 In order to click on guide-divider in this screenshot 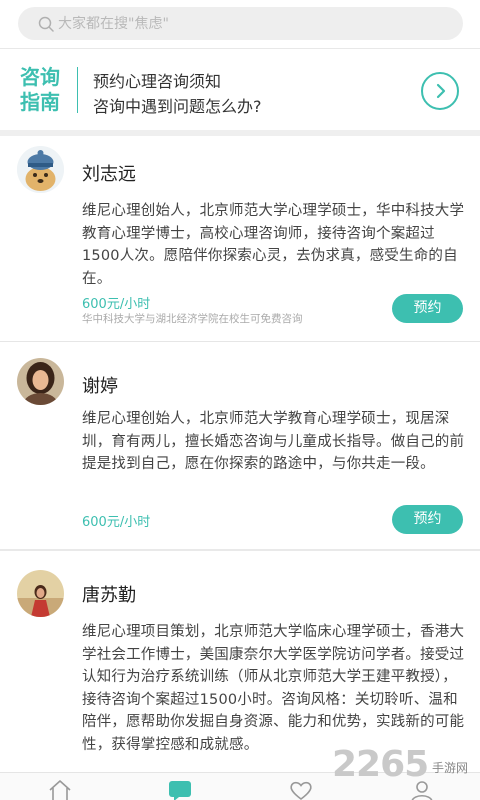, I will do `click(77, 90)`.